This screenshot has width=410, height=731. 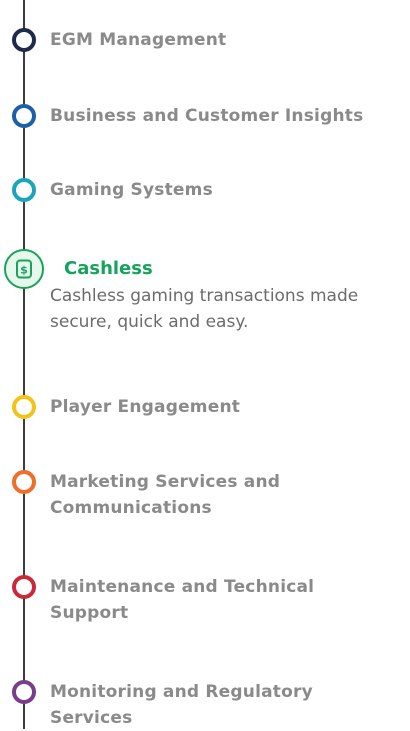 What do you see at coordinates (108, 269) in the screenshot?
I see `timeline-item-cashless: Cashless` at bounding box center [108, 269].